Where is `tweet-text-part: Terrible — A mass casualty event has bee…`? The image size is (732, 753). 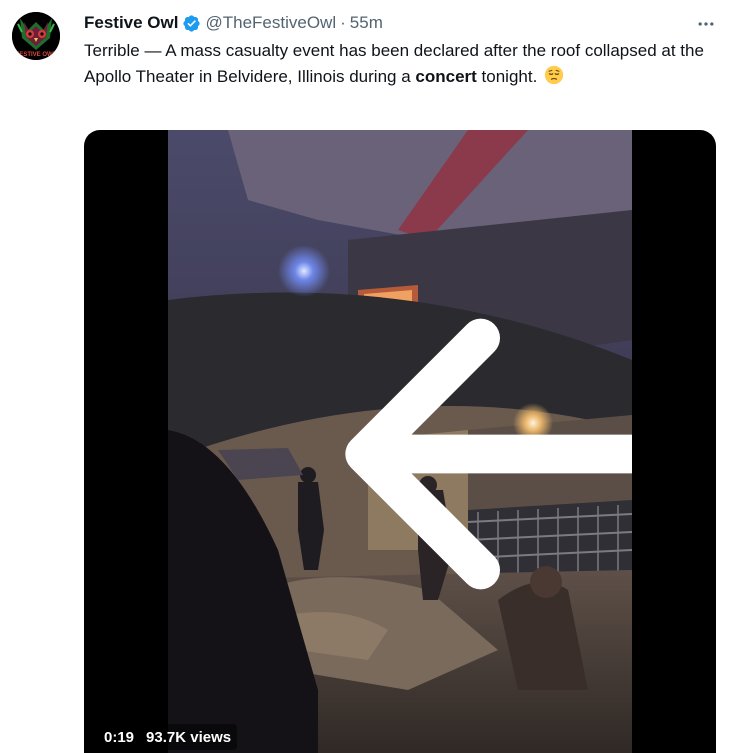
tweet-text-part: Terrible — A mass casualty event has bee… is located at coordinates (394, 63).